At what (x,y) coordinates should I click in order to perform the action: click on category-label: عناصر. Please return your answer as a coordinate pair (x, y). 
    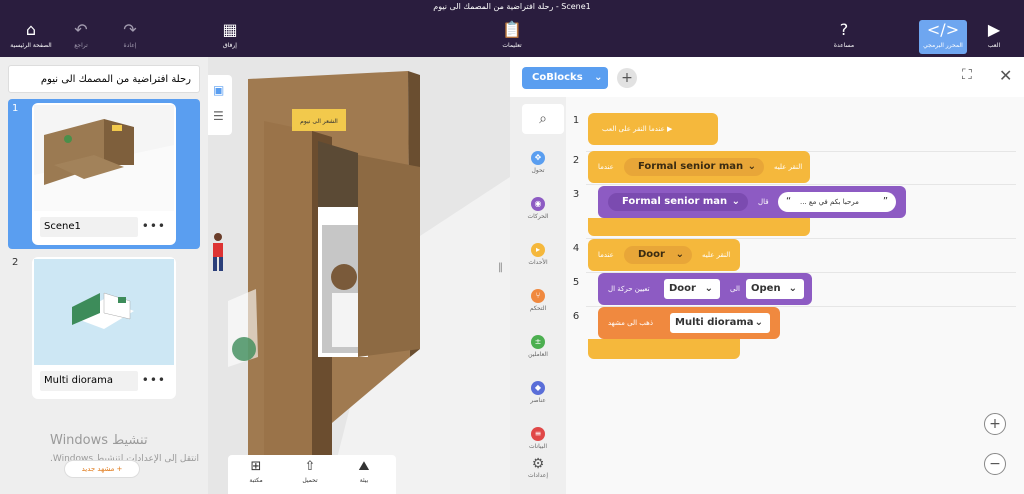
    Looking at the image, I should click on (538, 400).